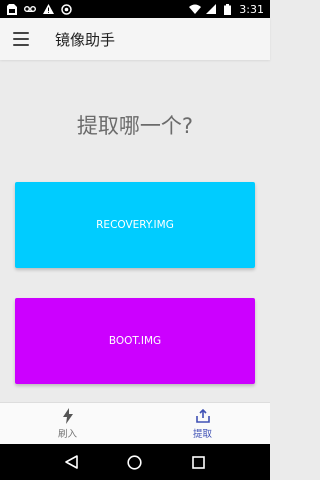 The image size is (320, 480). What do you see at coordinates (135, 341) in the screenshot?
I see `boot-img-button: BOOT.IMG` at bounding box center [135, 341].